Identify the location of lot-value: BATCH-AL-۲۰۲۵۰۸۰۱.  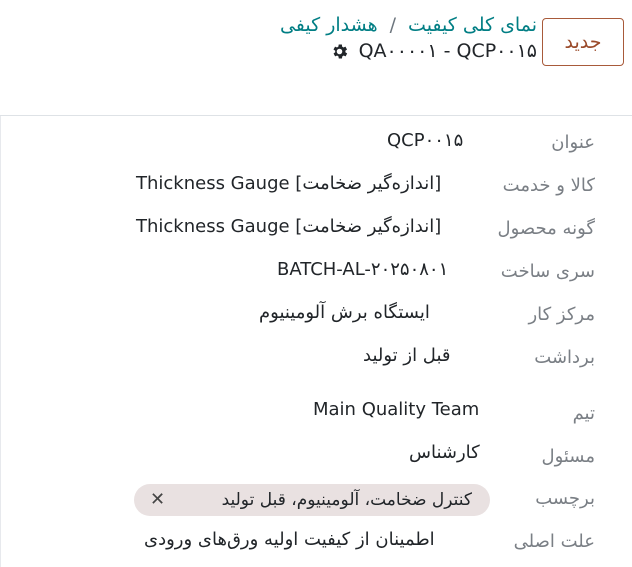
(362, 269).